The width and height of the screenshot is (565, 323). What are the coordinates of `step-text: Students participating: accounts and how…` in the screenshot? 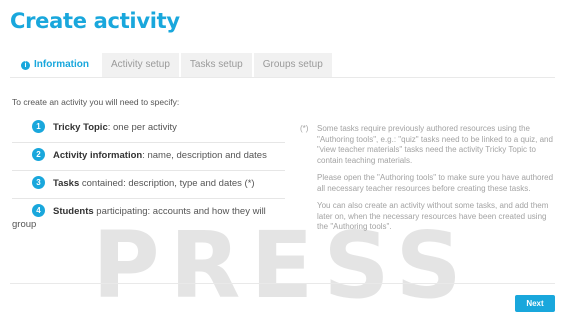 It's located at (148, 218).